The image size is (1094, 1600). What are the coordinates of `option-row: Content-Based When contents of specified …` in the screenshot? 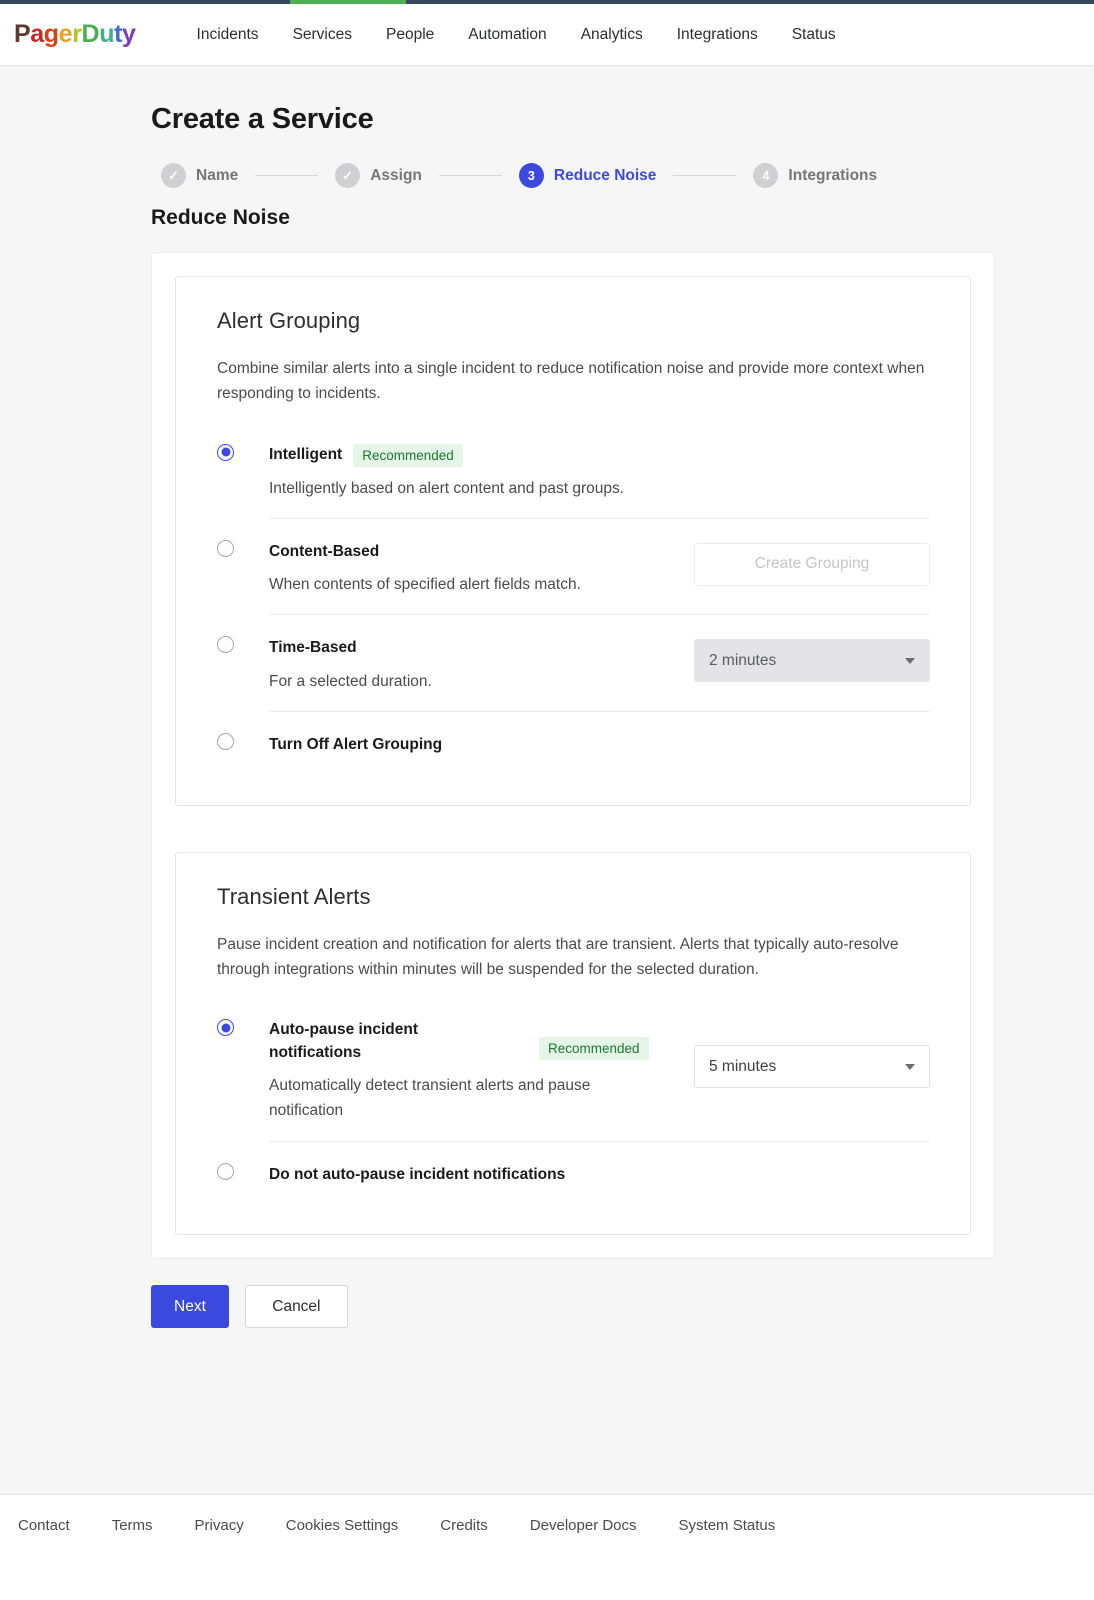 It's located at (573, 566).